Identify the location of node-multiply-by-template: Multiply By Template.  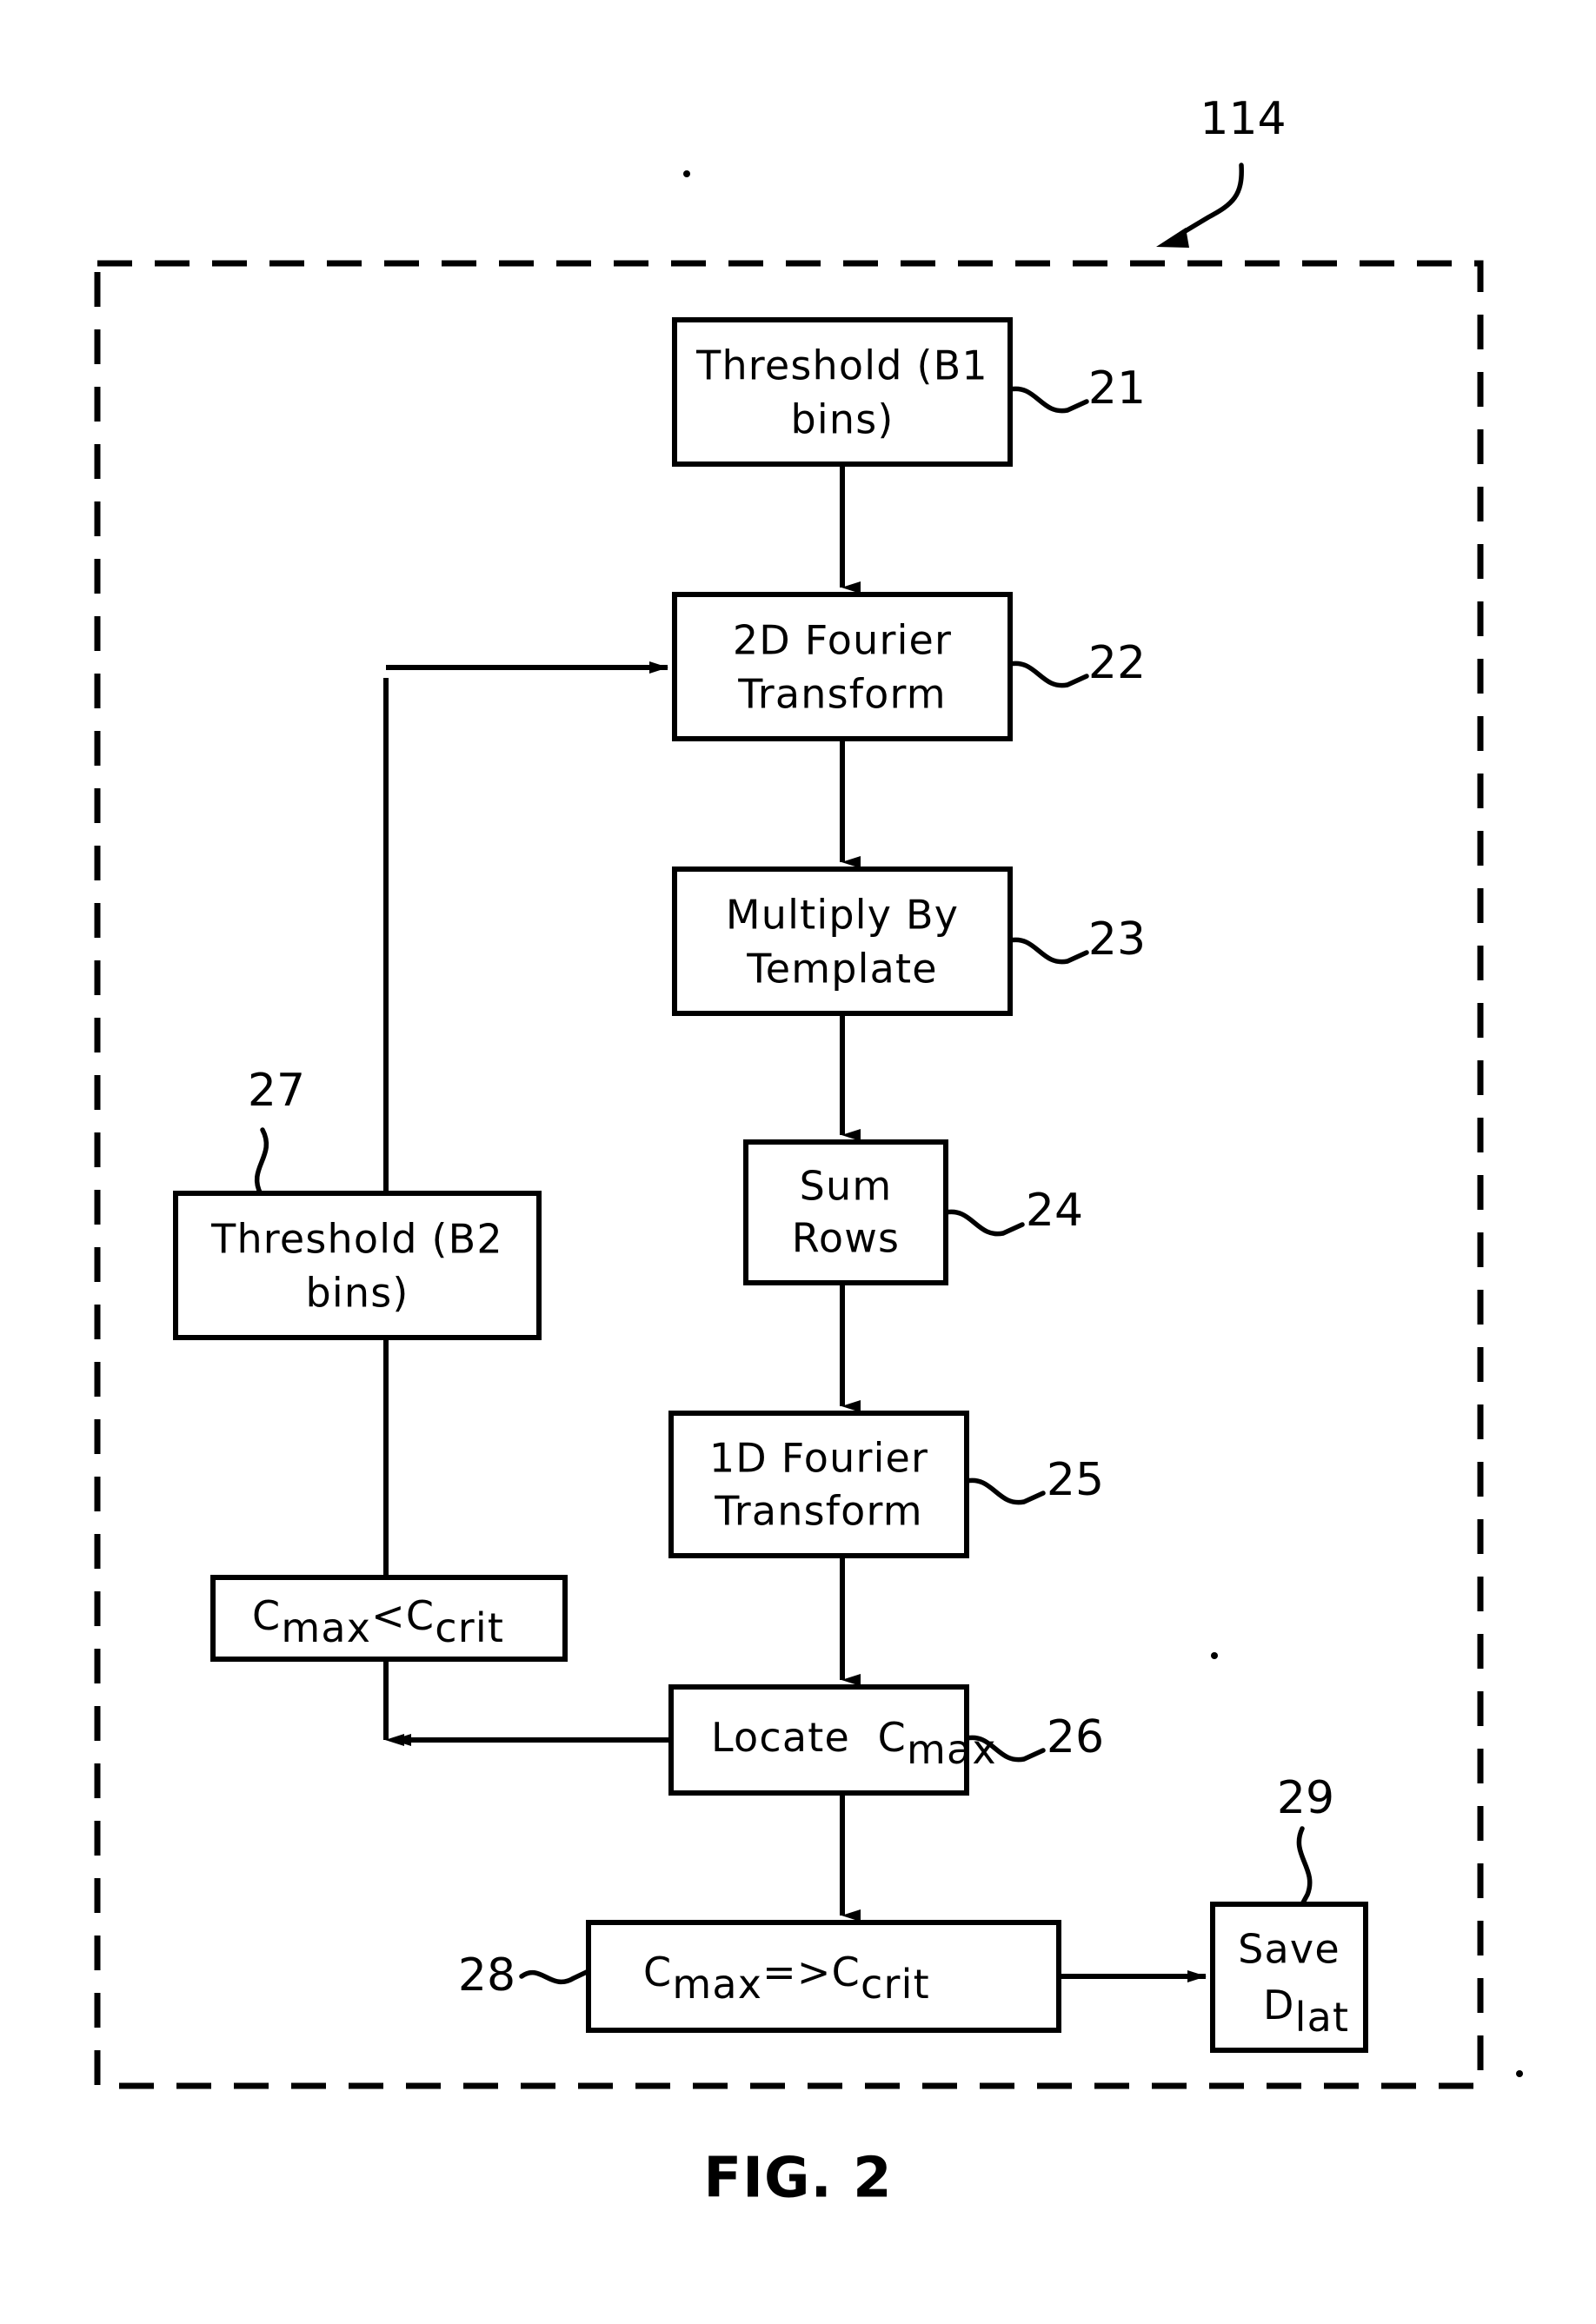
(842, 941).